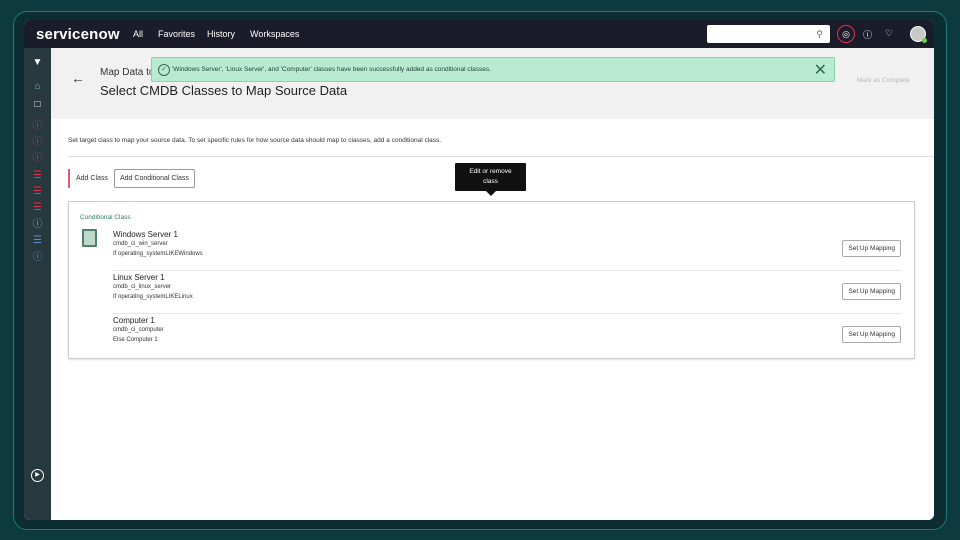 Image resolution: width=960 pixels, height=540 pixels. Describe the element at coordinates (105, 217) in the screenshot. I see `panel-label: Conditional Class` at that location.